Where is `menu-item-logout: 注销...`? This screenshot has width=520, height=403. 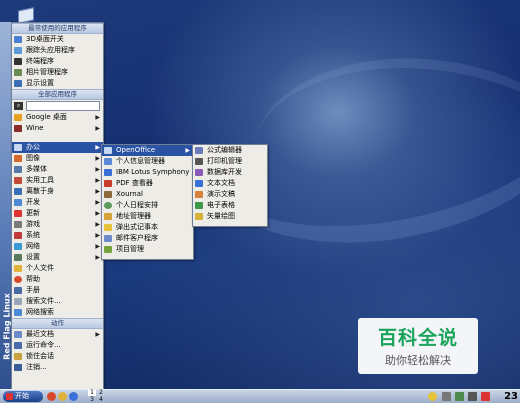
menu-item-logout: 注销... is located at coordinates (57, 367).